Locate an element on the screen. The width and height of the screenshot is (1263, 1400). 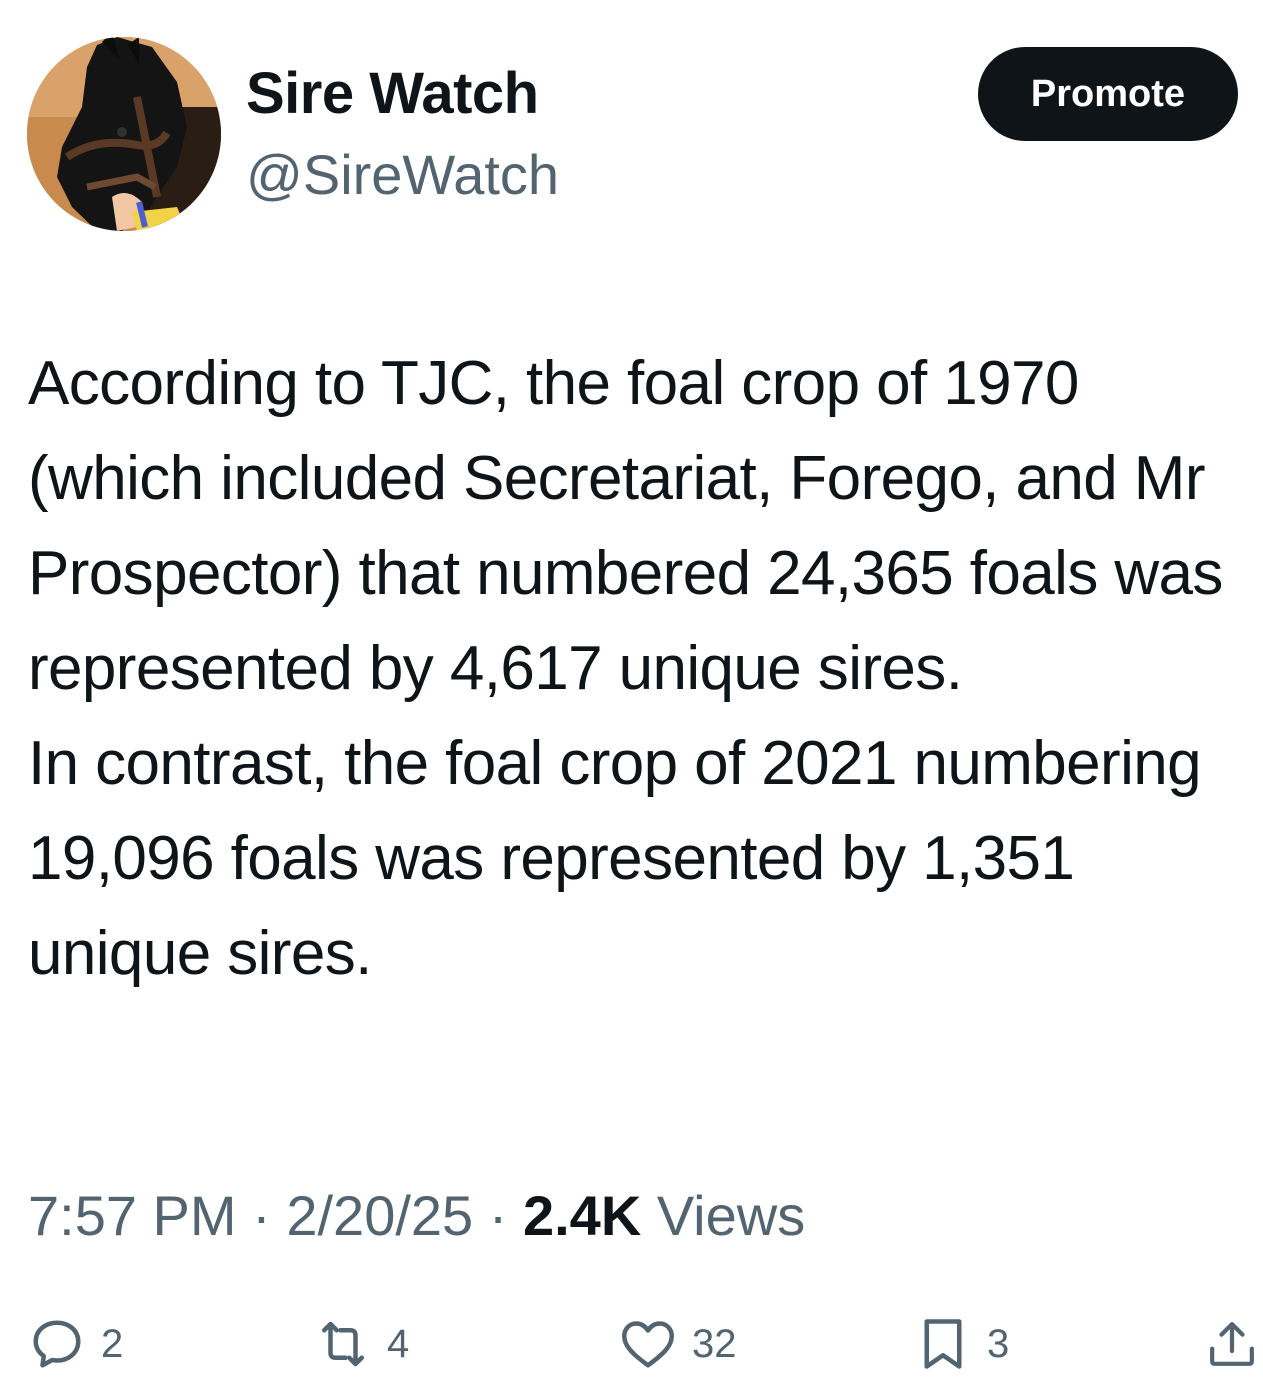
like-count: 32 is located at coordinates (714, 1344).